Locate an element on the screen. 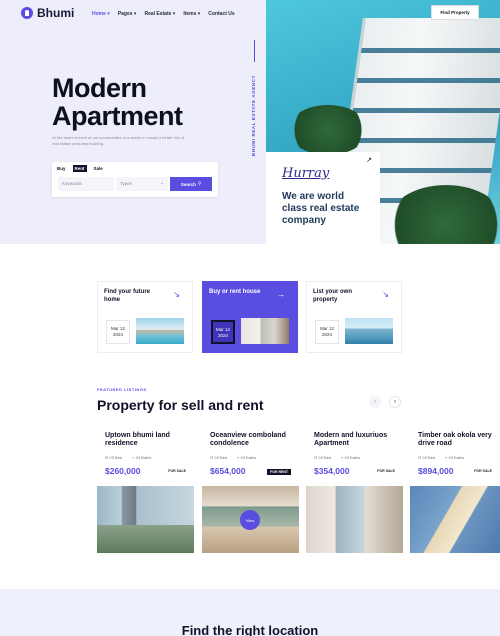 The height and width of the screenshot is (636, 500). hero-title: Modern Apartment is located at coordinates (117, 102).